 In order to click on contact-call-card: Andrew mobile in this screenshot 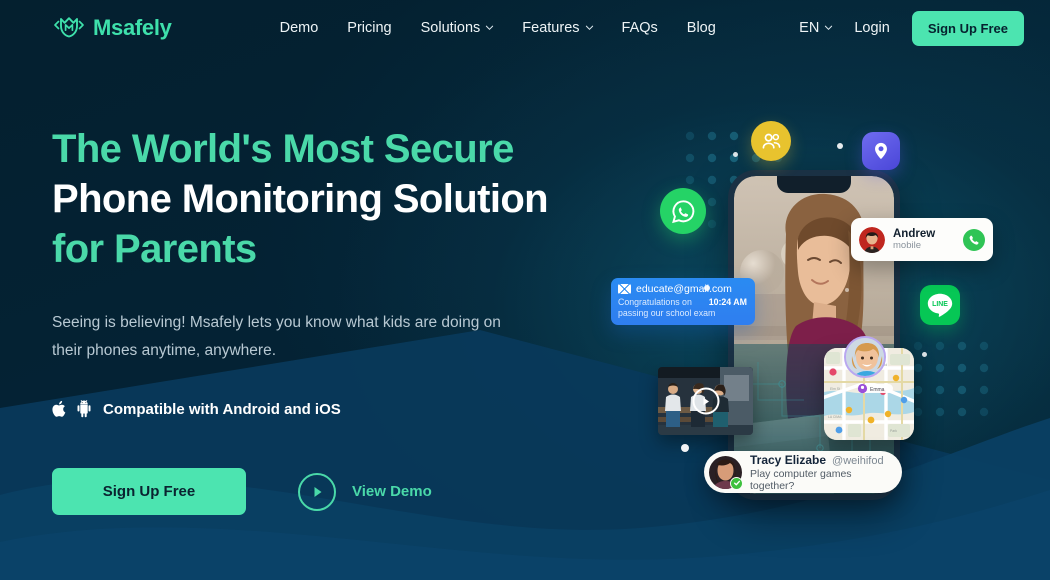, I will do `click(922, 239)`.